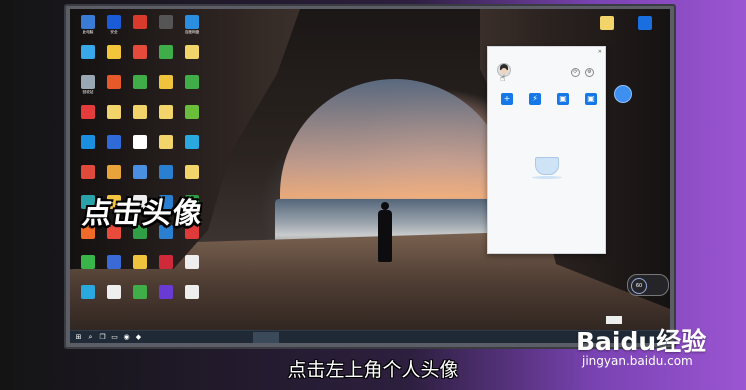 The height and width of the screenshot is (390, 746). Describe the element at coordinates (90, 337) in the screenshot. I see `search-icon: ⌕` at that location.